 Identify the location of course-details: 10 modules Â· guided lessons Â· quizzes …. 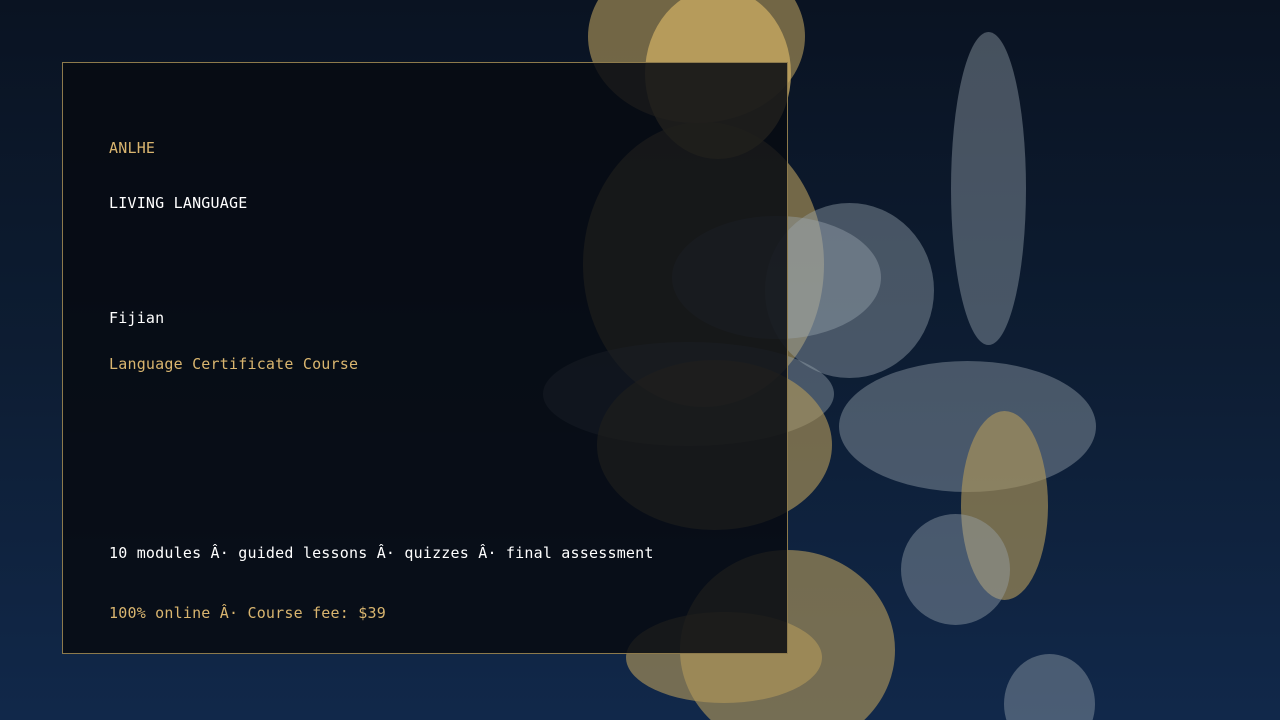
(381, 553).